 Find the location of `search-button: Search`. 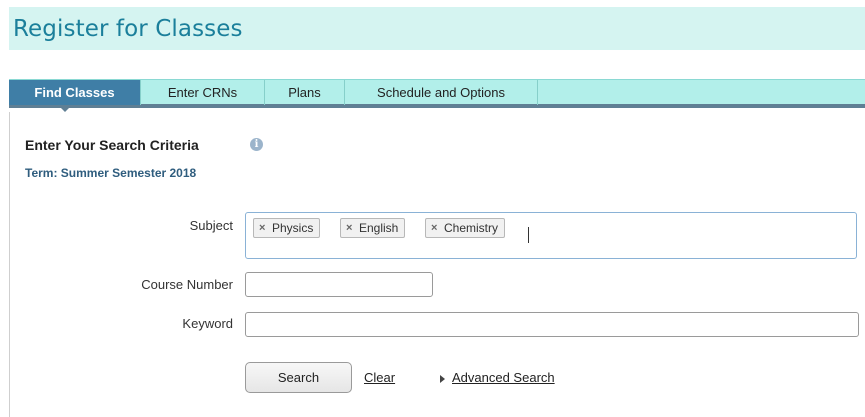

search-button: Search is located at coordinates (298, 377).